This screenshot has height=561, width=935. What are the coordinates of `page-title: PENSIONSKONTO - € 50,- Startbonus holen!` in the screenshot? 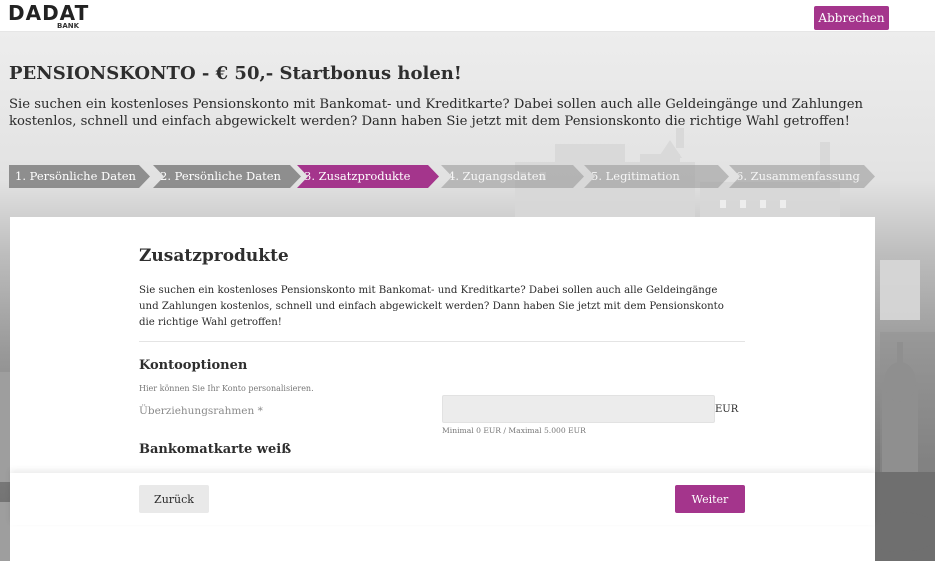 It's located at (235, 73).